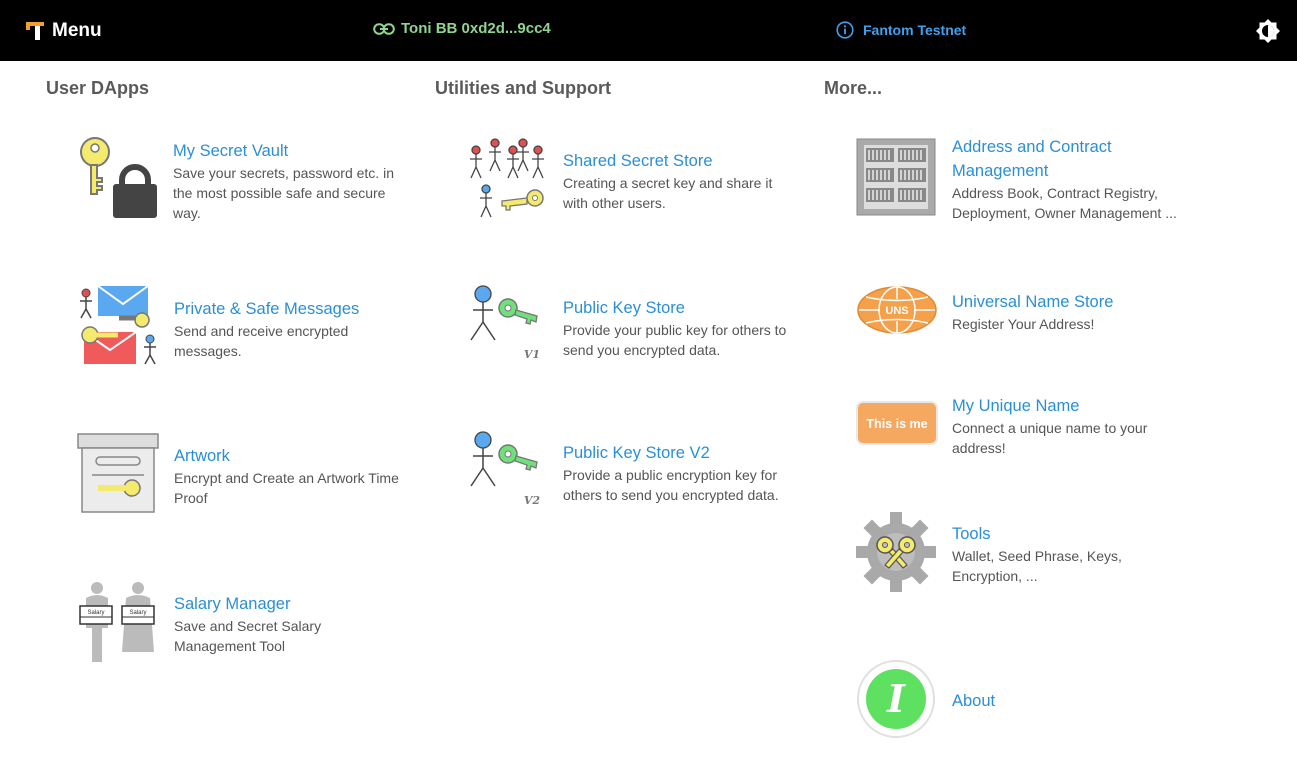  What do you see at coordinates (118, 325) in the screenshot?
I see `envelope-icon` at bounding box center [118, 325].